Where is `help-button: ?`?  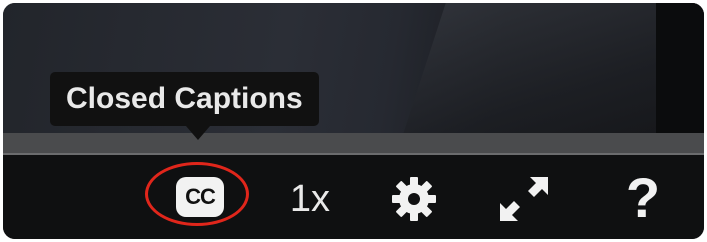
help-button: ? is located at coordinates (643, 198).